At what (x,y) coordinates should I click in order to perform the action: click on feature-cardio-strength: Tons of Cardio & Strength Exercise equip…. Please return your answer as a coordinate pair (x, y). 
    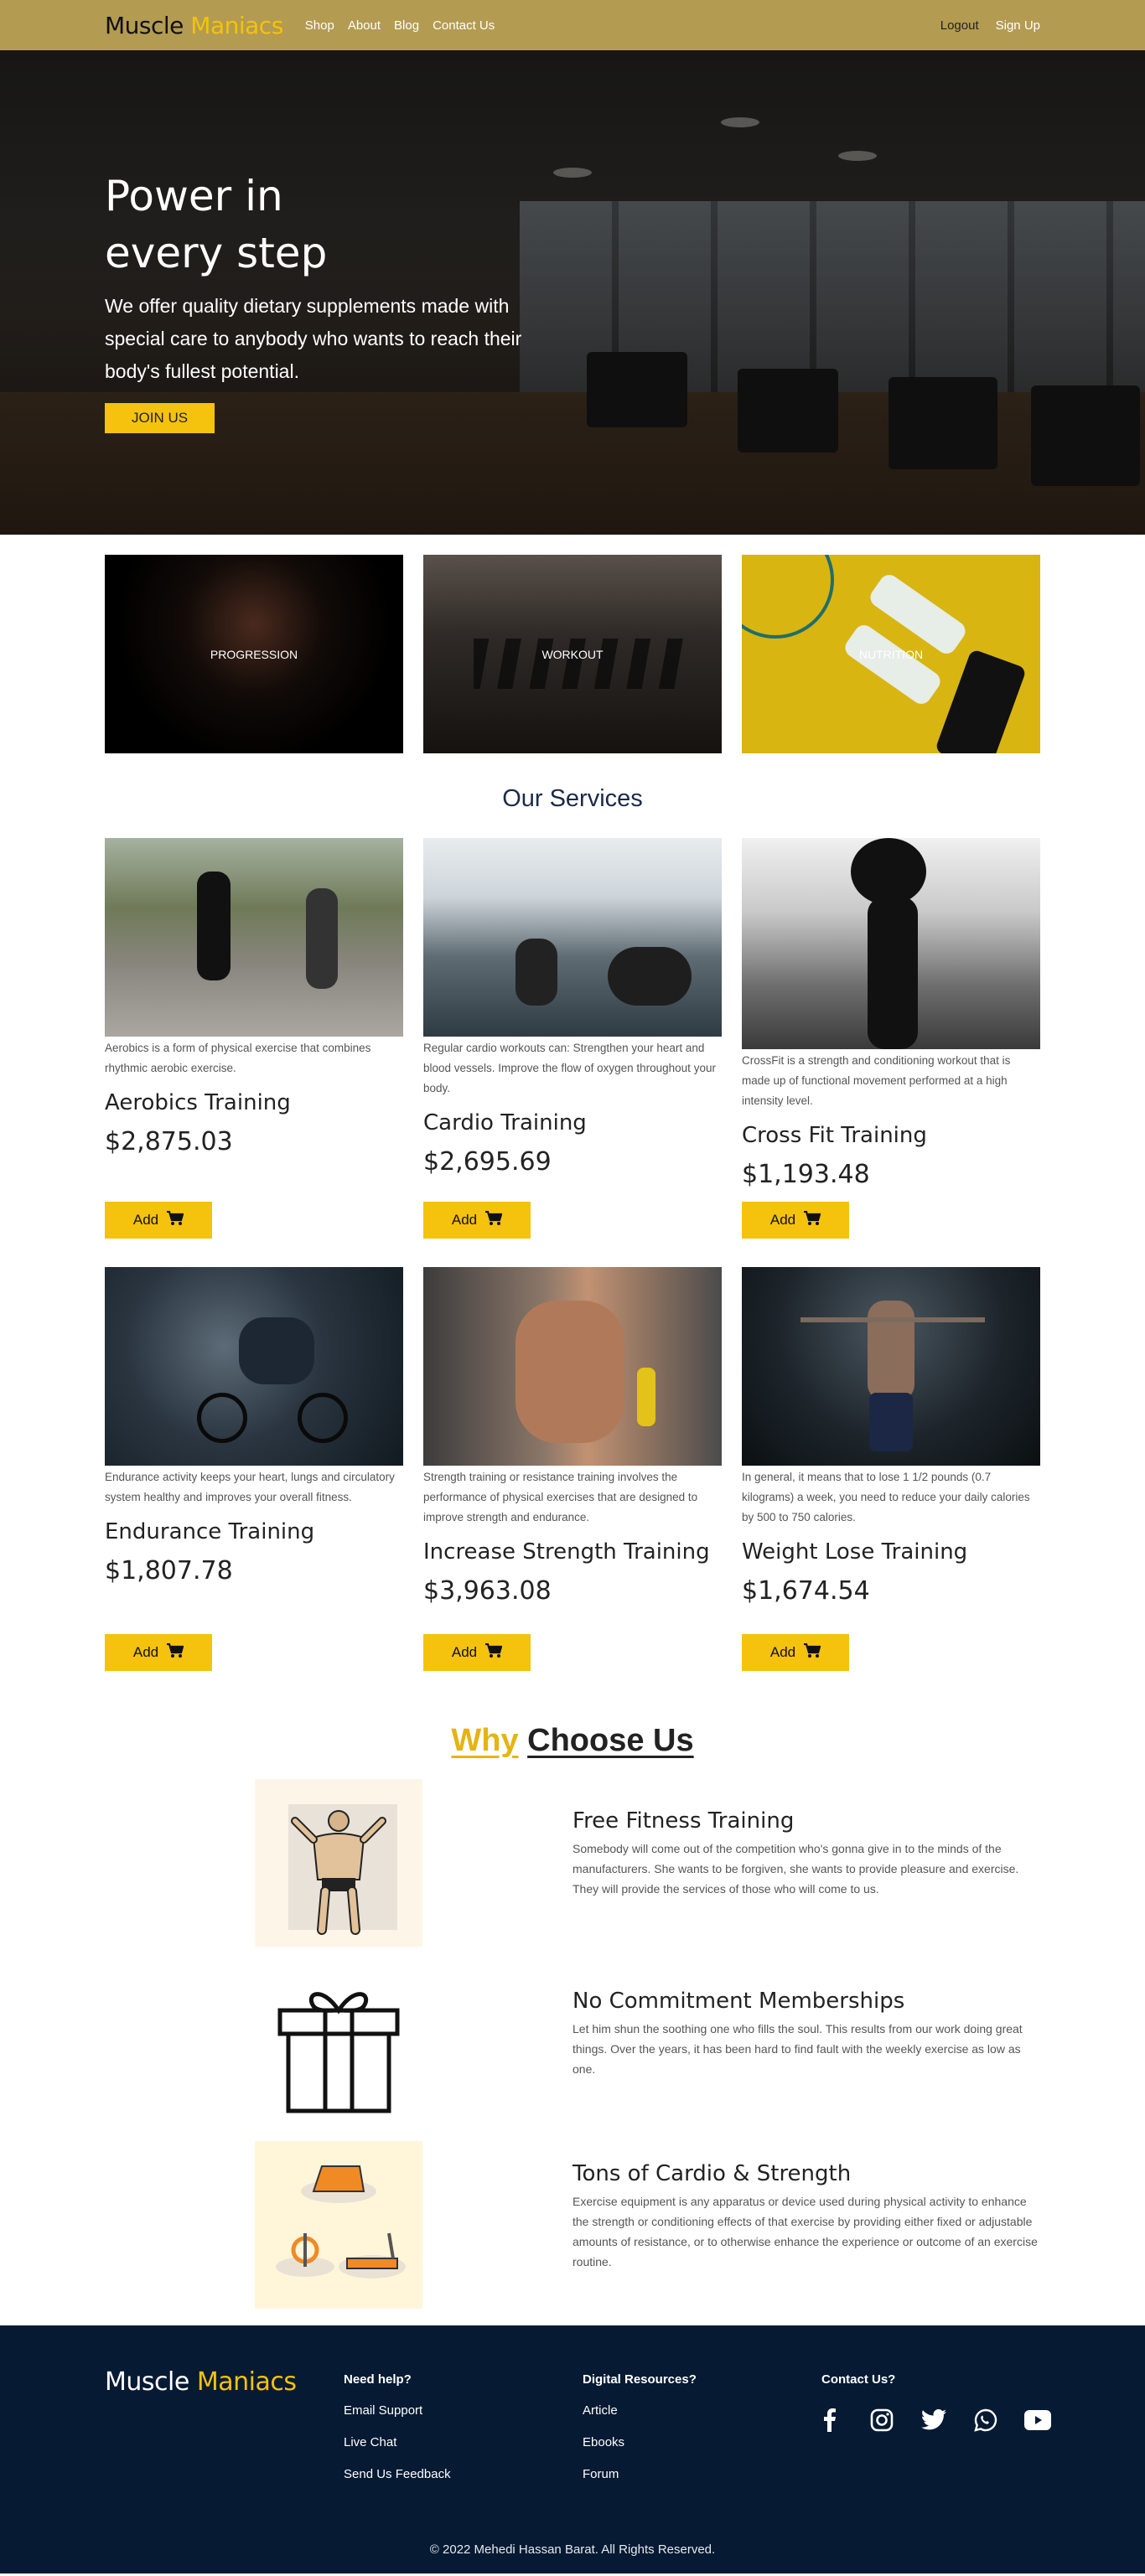
    Looking at the image, I should click on (572, 2228).